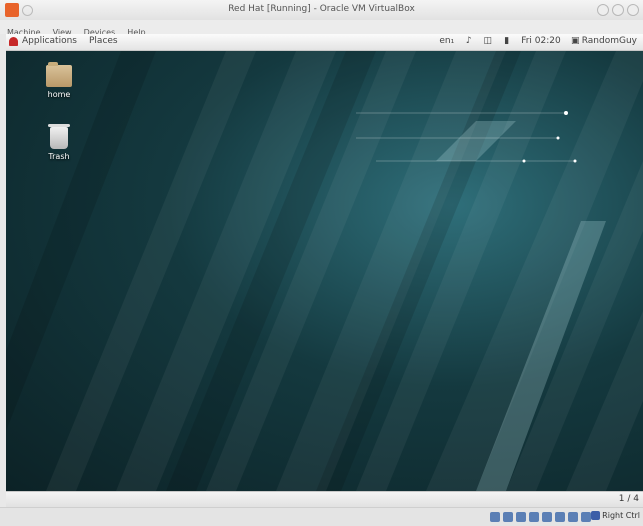 The image size is (643, 526). What do you see at coordinates (495, 517) in the screenshot?
I see `hard-disk-icon` at bounding box center [495, 517].